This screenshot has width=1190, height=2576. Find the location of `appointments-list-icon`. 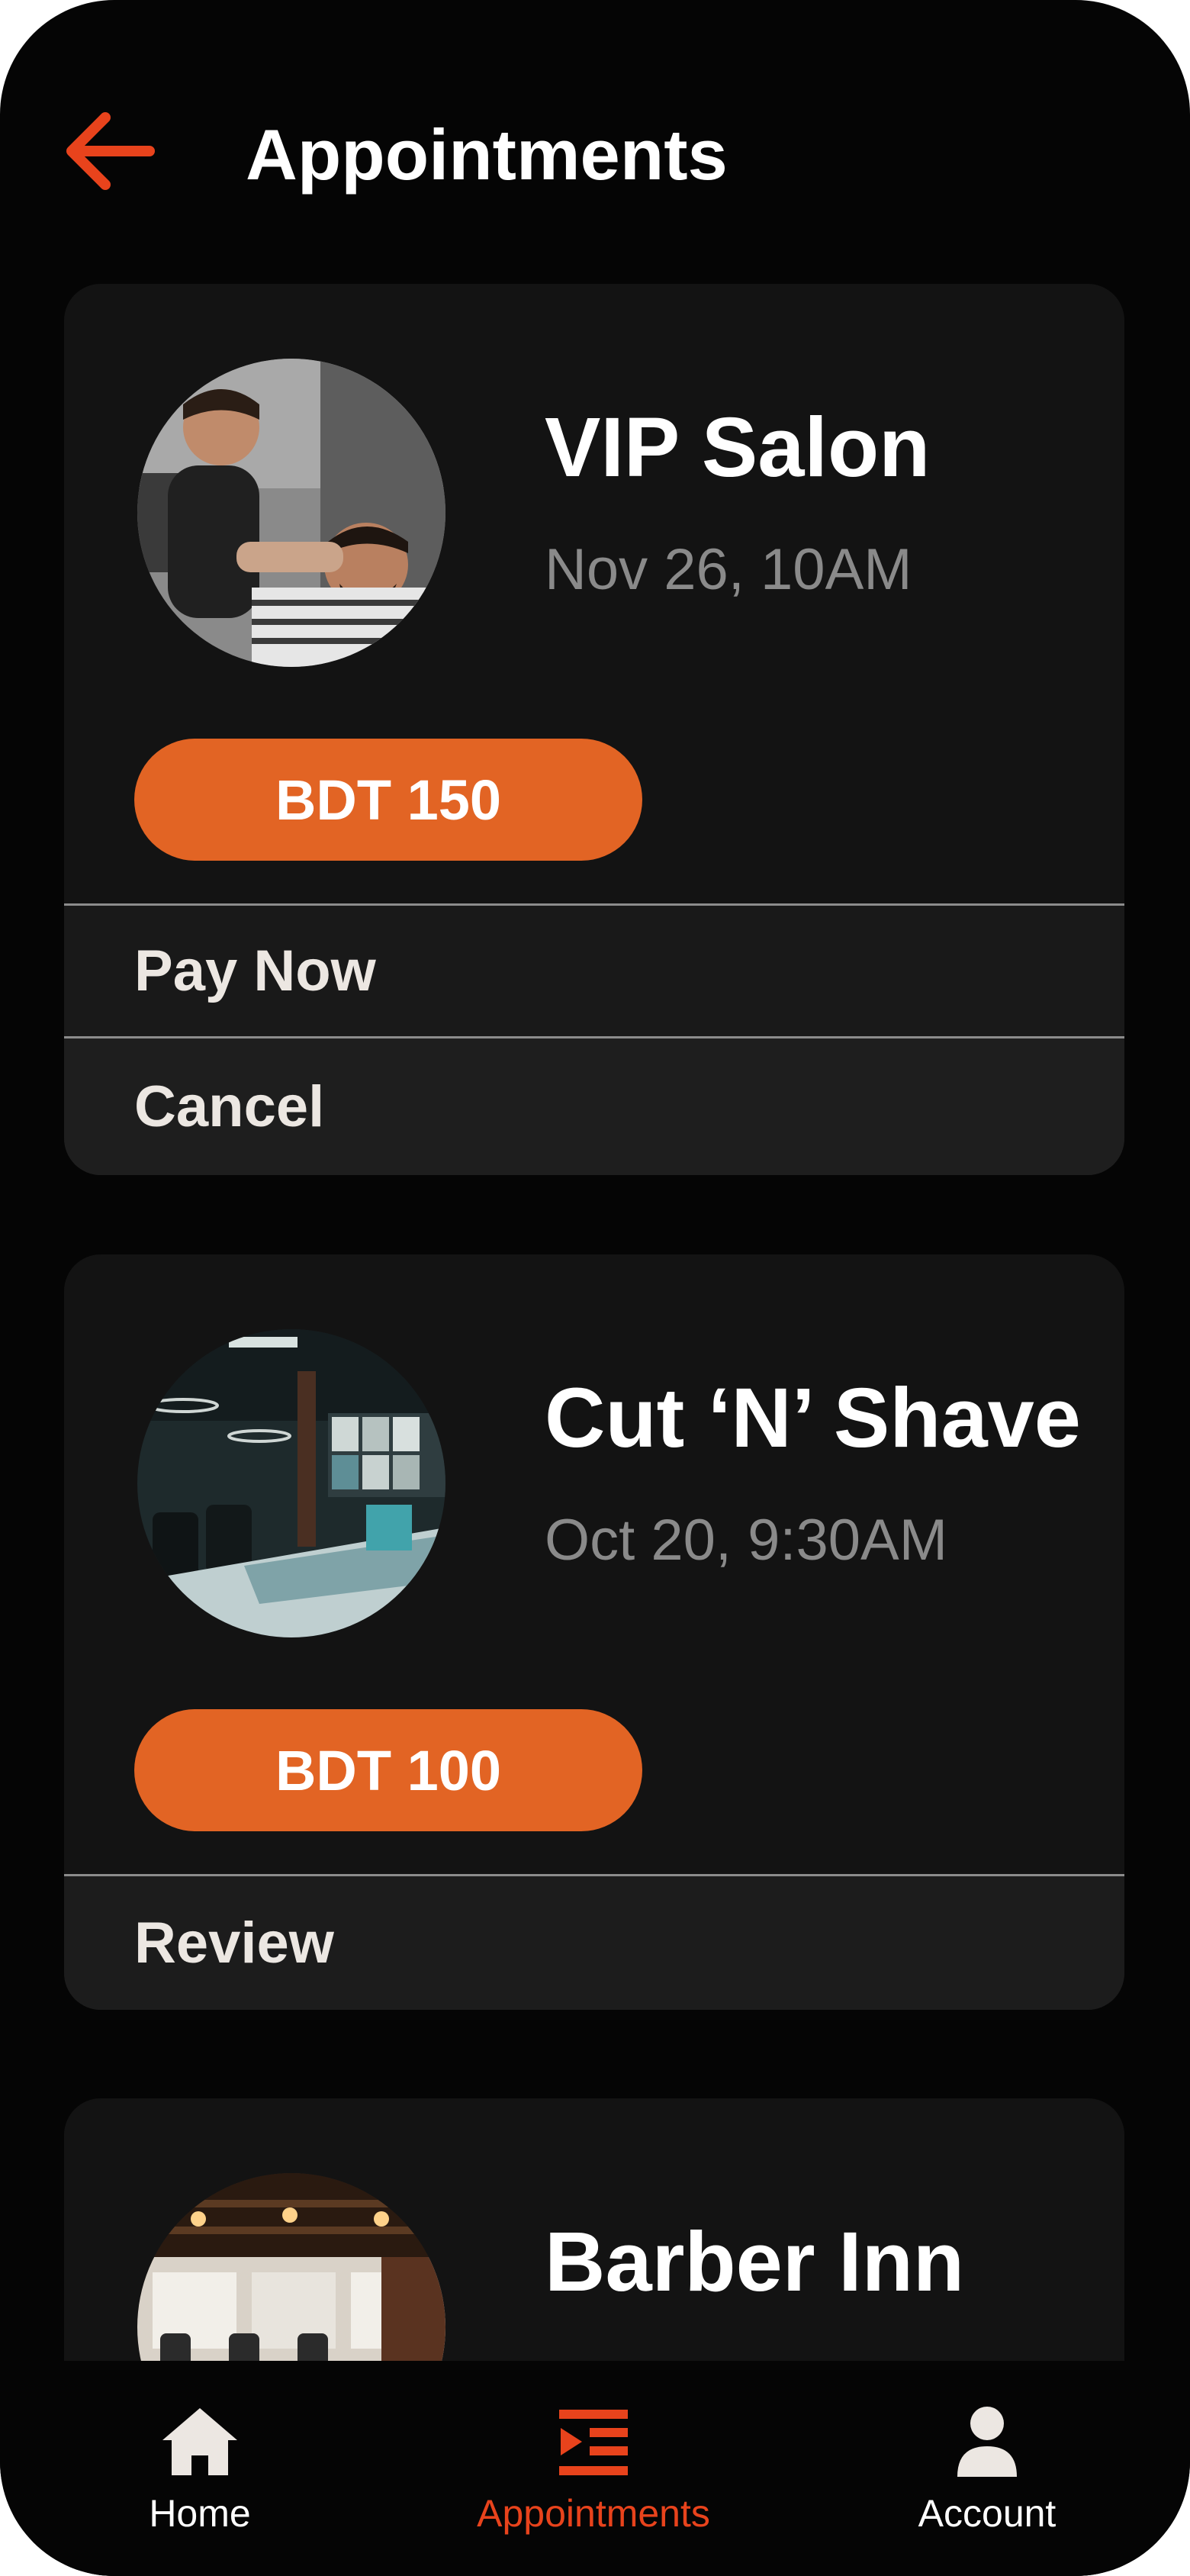

appointments-list-icon is located at coordinates (593, 2442).